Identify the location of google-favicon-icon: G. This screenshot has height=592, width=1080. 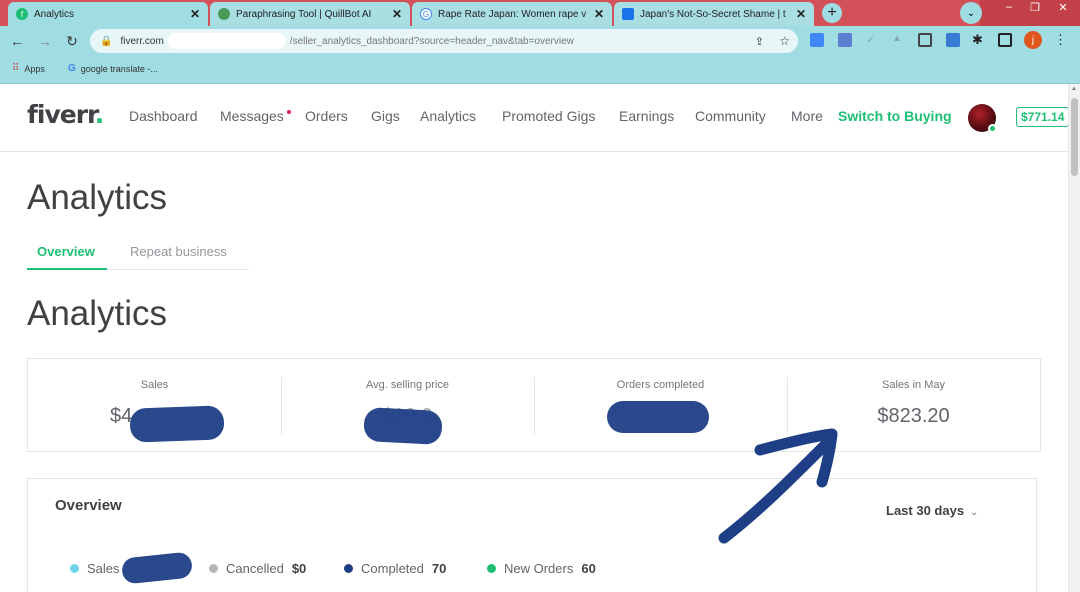
(426, 14).